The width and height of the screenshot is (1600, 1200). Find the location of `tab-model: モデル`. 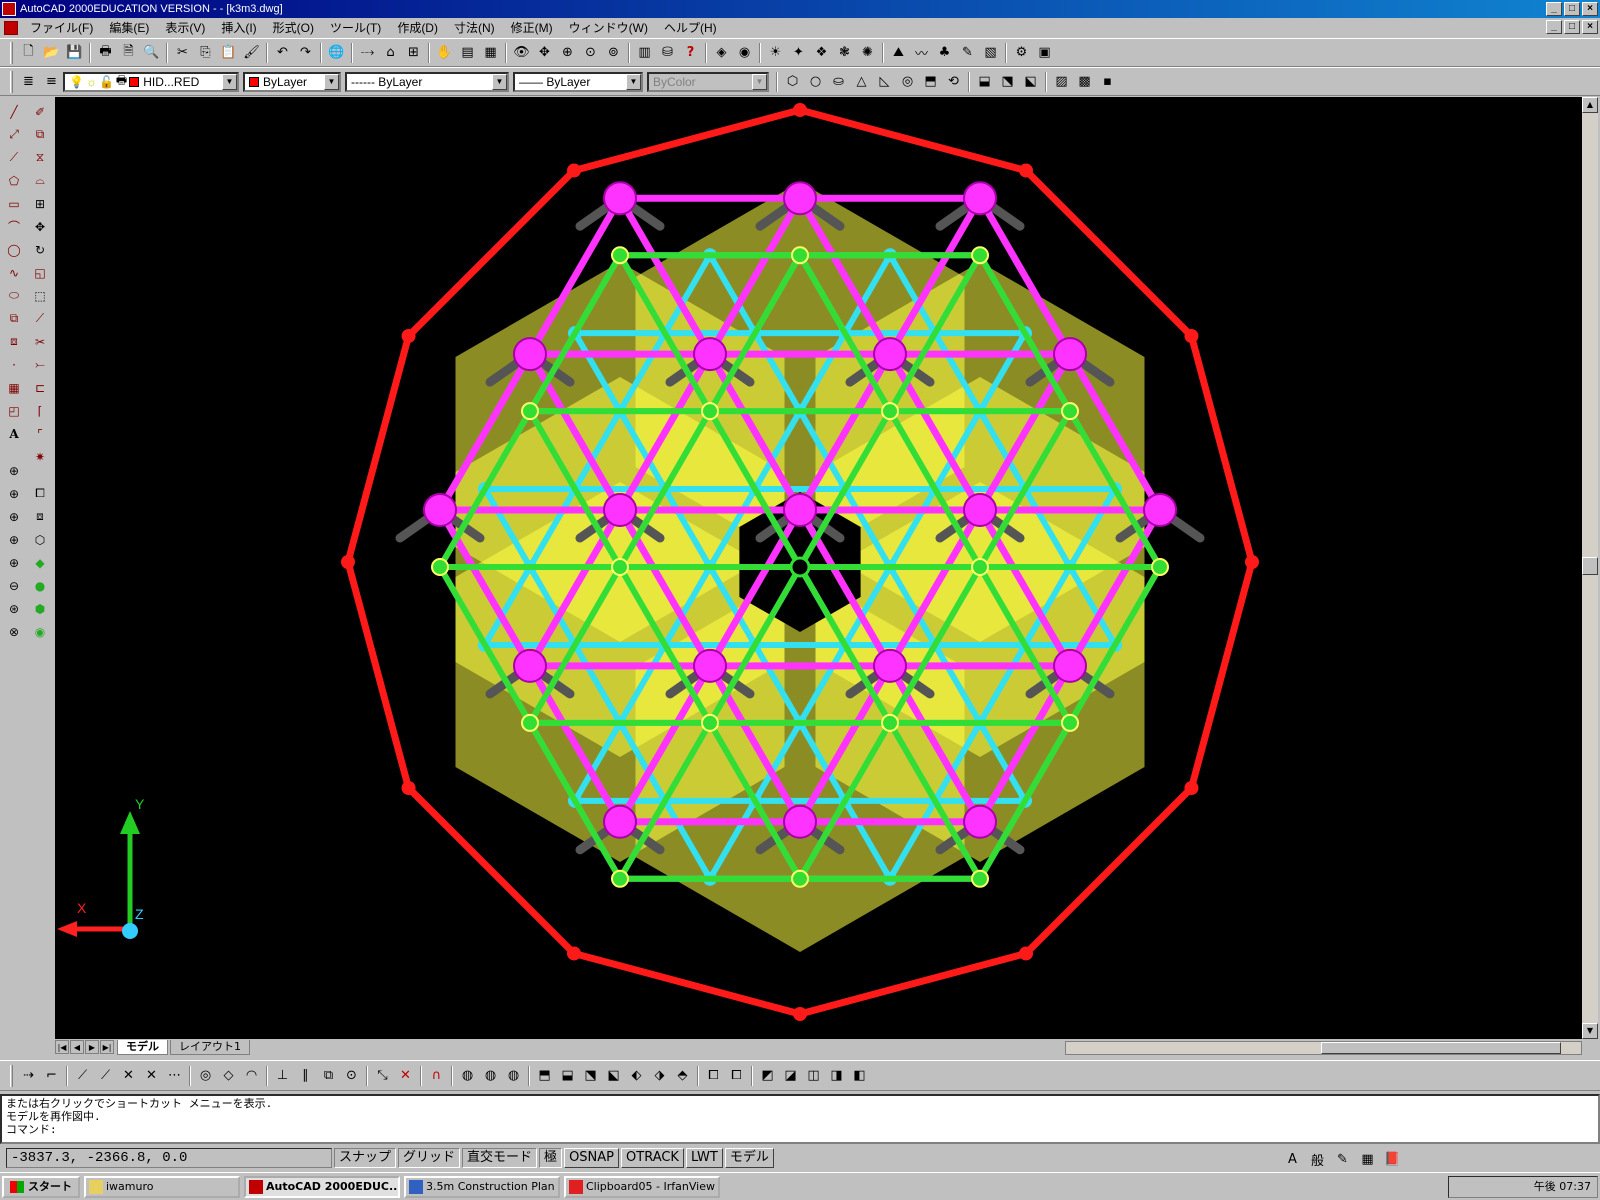

tab-model: モデル is located at coordinates (142, 1047).